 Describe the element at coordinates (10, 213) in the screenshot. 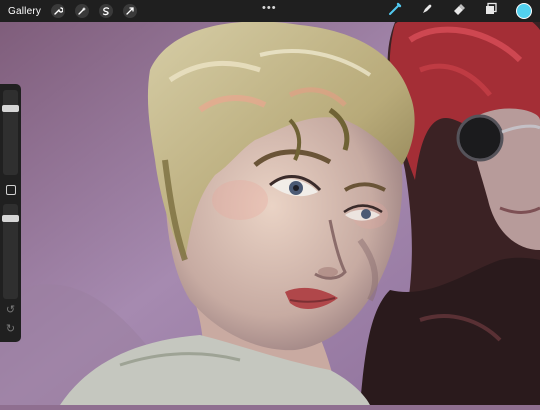

I see `left-sidebar: ↺ ↻` at that location.